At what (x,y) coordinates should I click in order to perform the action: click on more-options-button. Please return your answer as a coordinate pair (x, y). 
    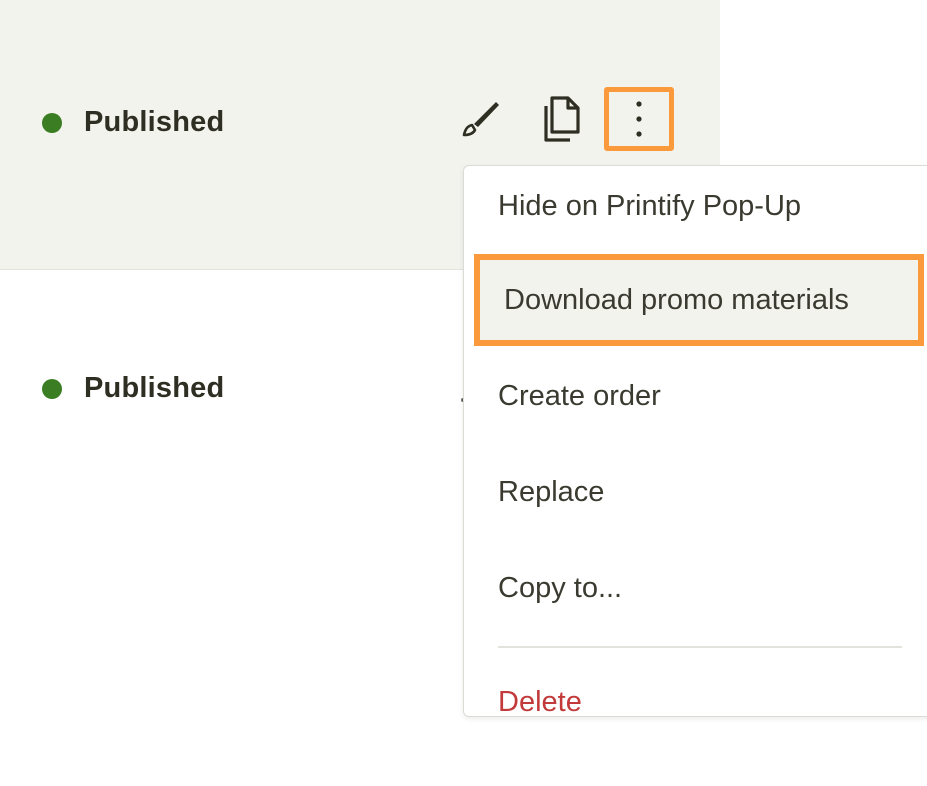
    Looking at the image, I should click on (639, 119).